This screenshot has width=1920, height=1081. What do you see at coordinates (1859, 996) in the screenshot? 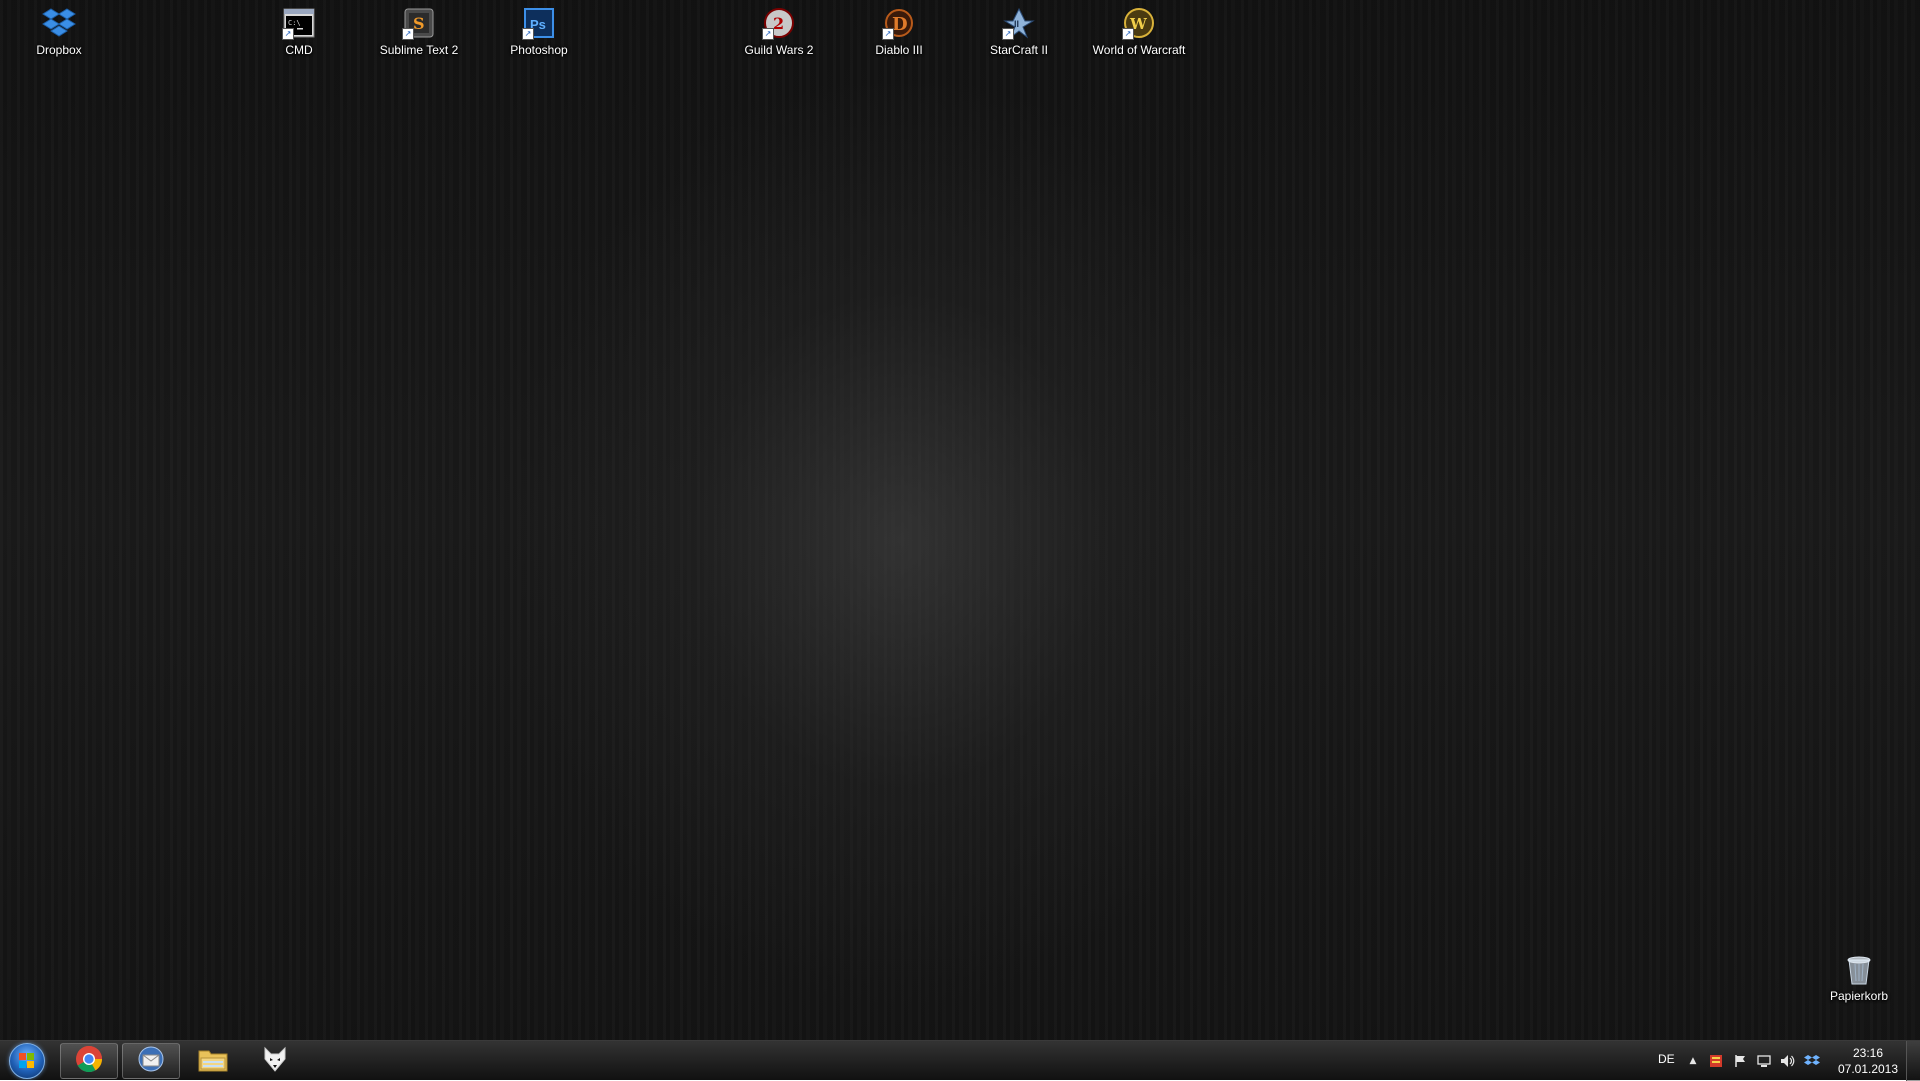
I see `desktop-icon-label: Papierkorb` at bounding box center [1859, 996].